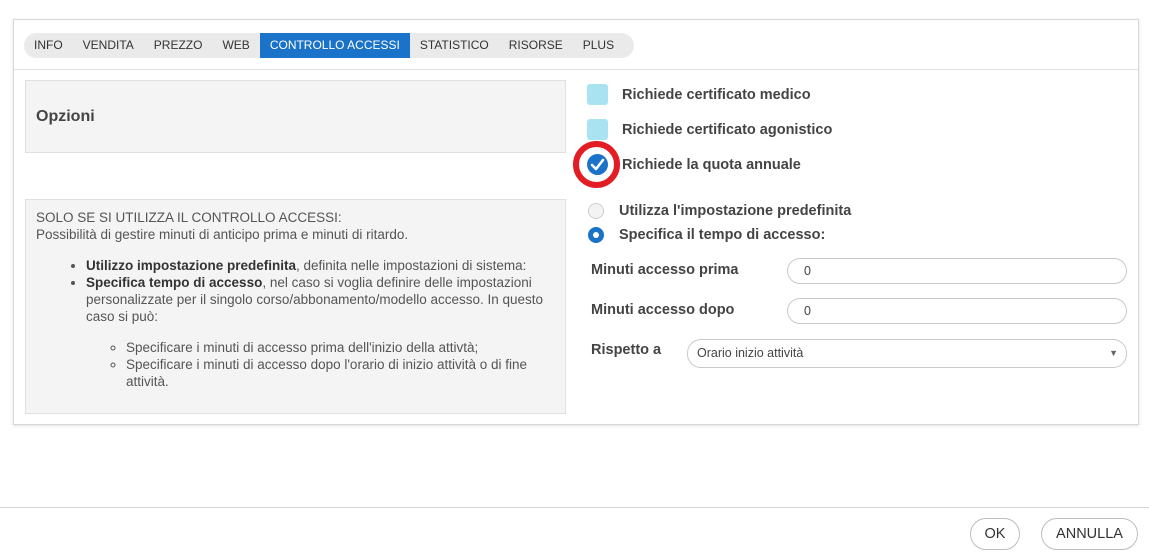  What do you see at coordinates (48, 45) in the screenshot?
I see `tab-info: INFO` at bounding box center [48, 45].